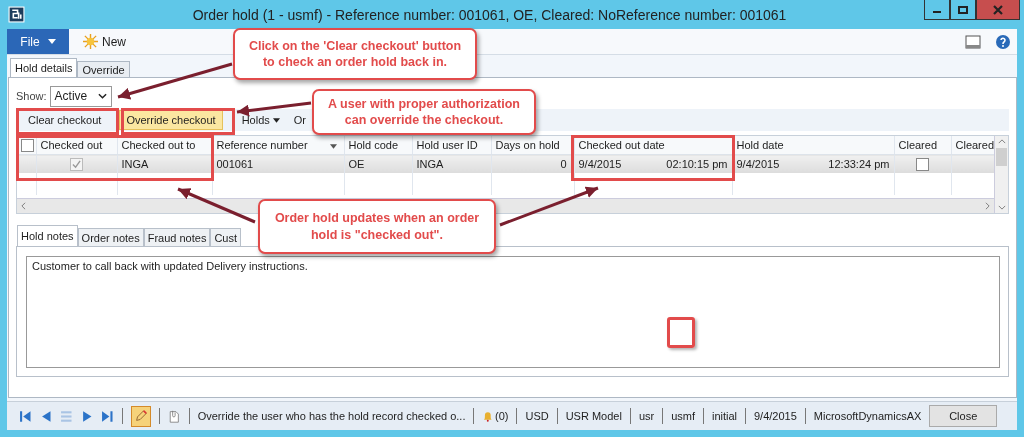  Describe the element at coordinates (23, 206) in the screenshot. I see `scroll-left-icon` at that location.